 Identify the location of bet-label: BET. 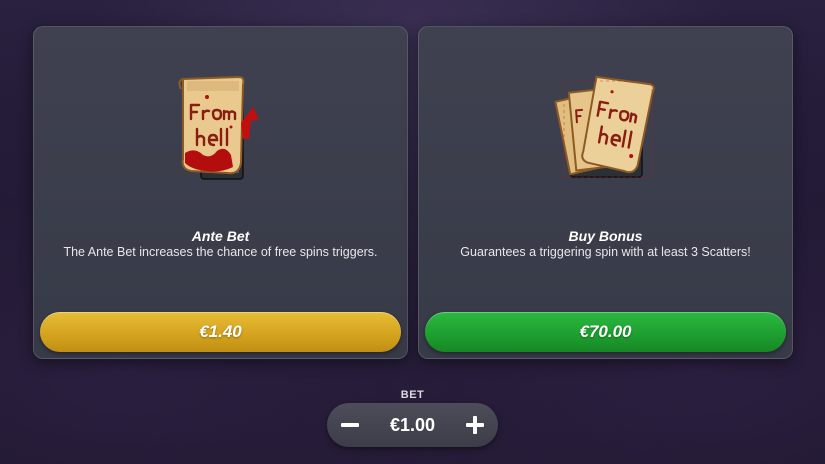
(412, 395).